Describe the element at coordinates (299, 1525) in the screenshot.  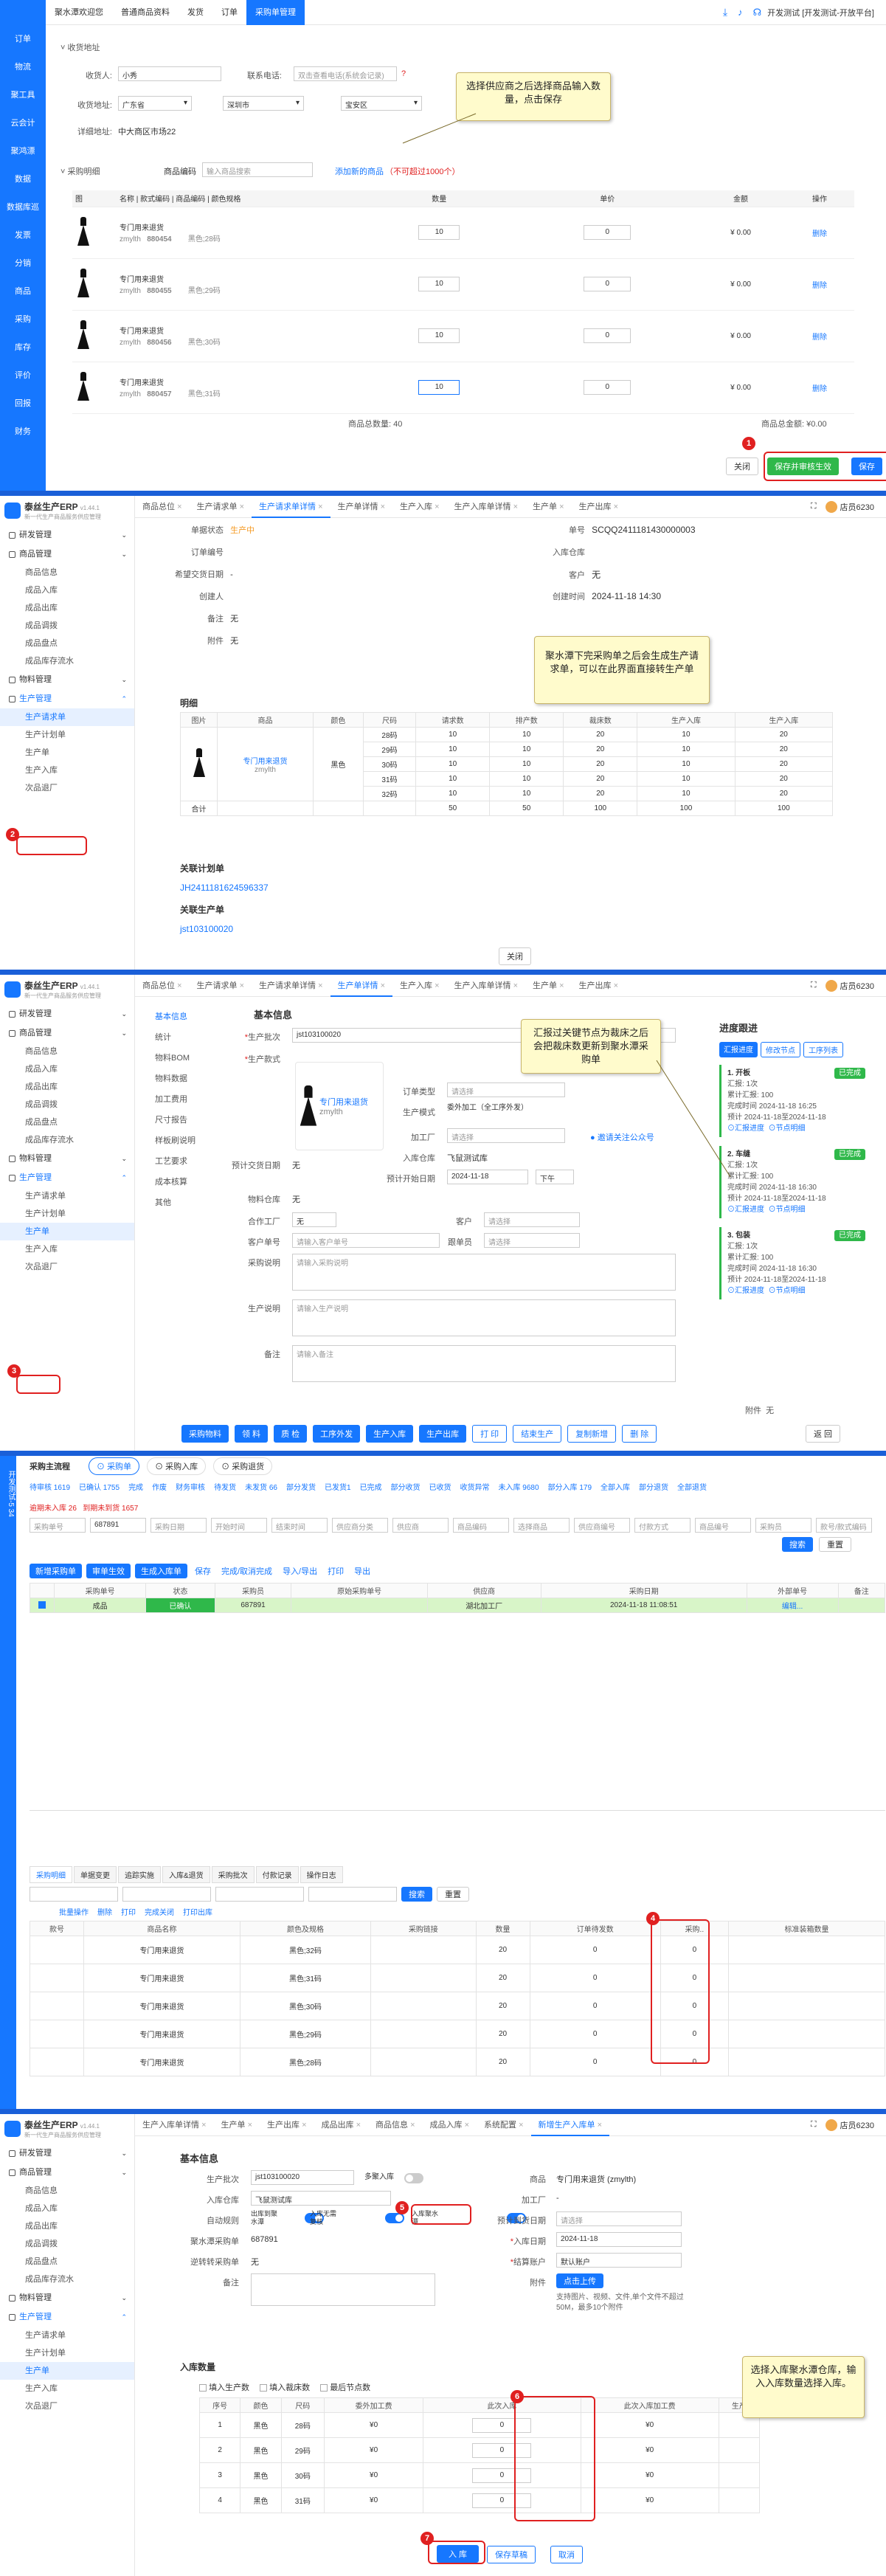
I see `search-field: 结束时间` at that location.